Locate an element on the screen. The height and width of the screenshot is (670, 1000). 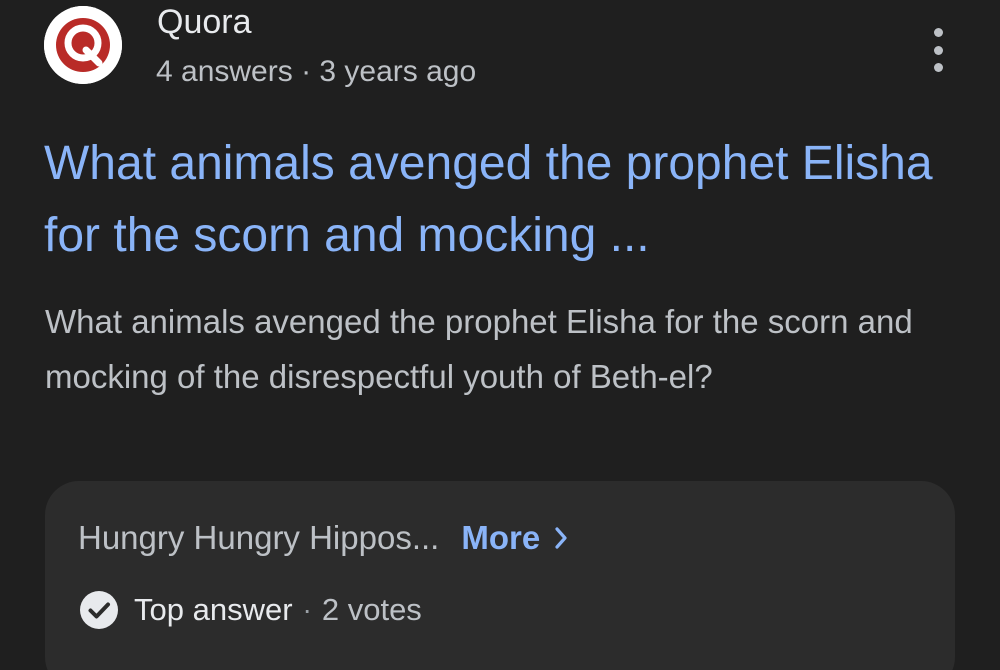
more-label: More is located at coordinates (501, 537).